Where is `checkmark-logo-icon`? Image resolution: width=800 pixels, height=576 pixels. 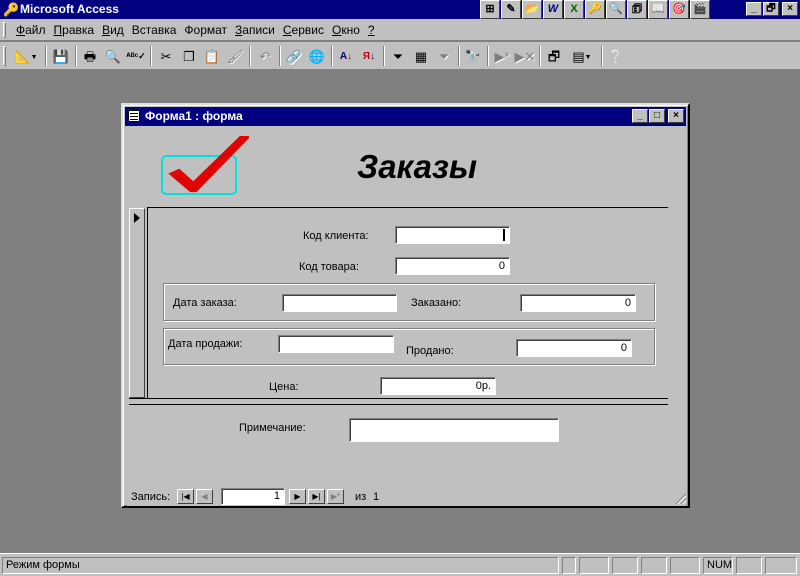
checkmark-logo-icon is located at coordinates (205, 165).